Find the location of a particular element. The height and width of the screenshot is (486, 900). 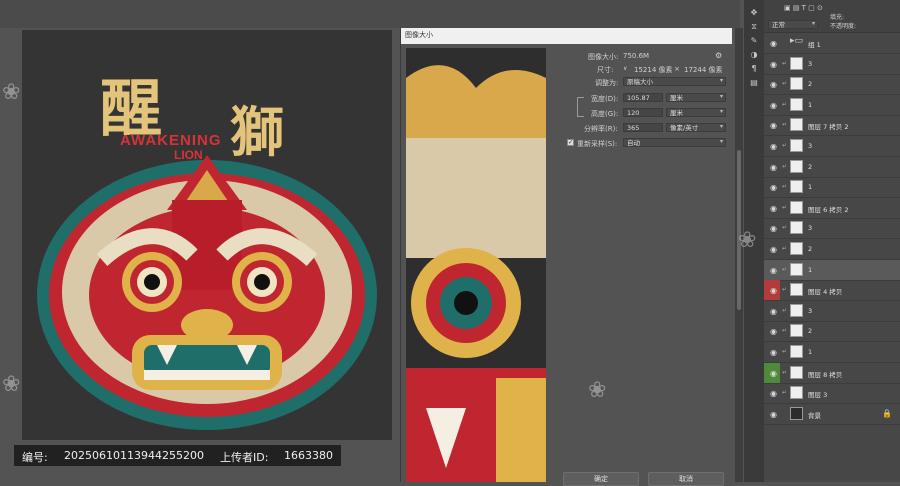

height-unit-select: 厘米 is located at coordinates (696, 112).